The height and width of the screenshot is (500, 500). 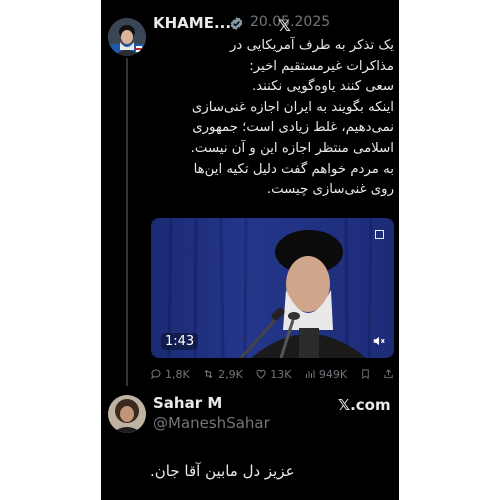 What do you see at coordinates (281, 374) in the screenshot?
I see `like-count: 13K` at bounding box center [281, 374].